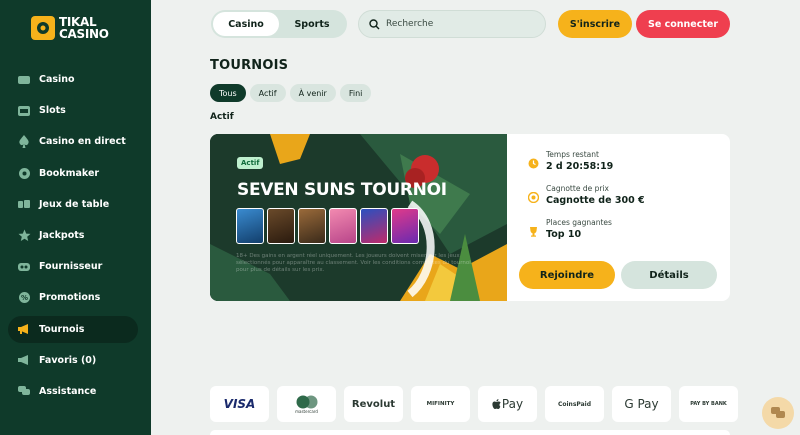 This screenshot has width=800, height=435. Describe the element at coordinates (534, 161) in the screenshot. I see `clock-icon` at that location.